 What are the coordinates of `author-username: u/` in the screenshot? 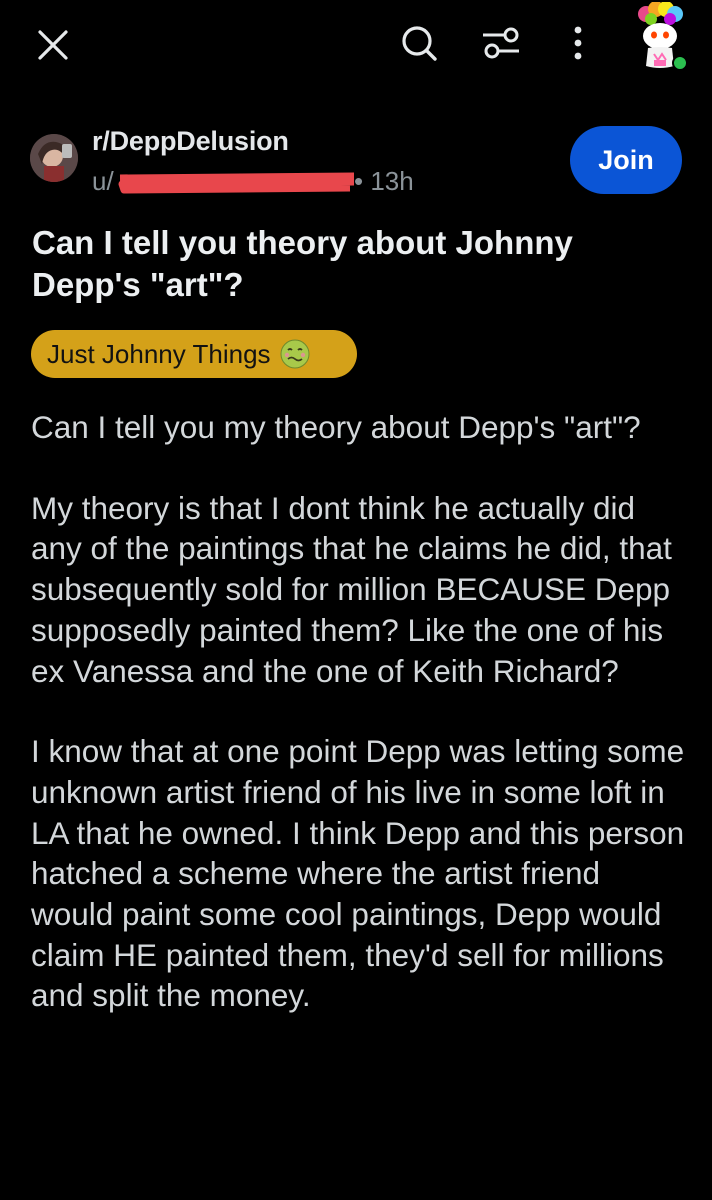 It's located at (223, 181).